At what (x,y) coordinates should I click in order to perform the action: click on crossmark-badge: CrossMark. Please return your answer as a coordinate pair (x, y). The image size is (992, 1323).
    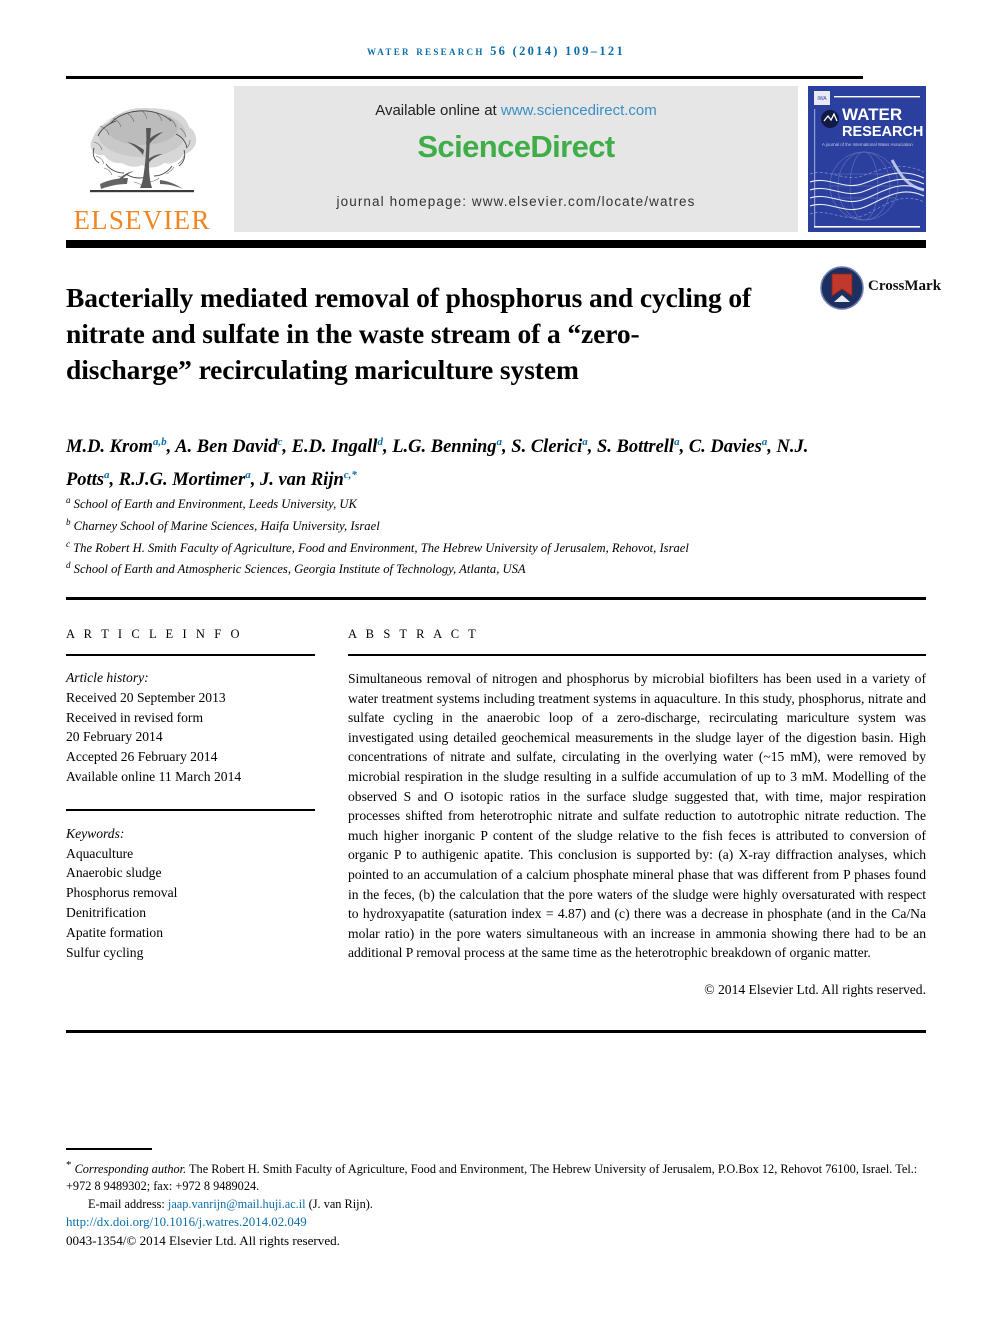
    Looking at the image, I should click on (881, 294).